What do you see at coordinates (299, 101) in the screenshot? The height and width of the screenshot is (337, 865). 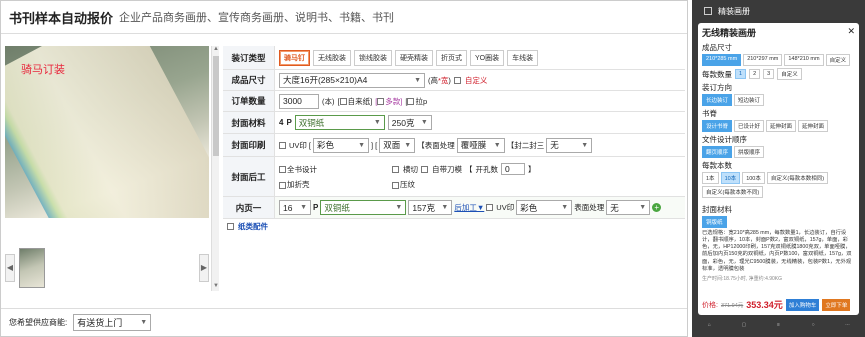 I see `quantity-input: 3000` at bounding box center [299, 101].